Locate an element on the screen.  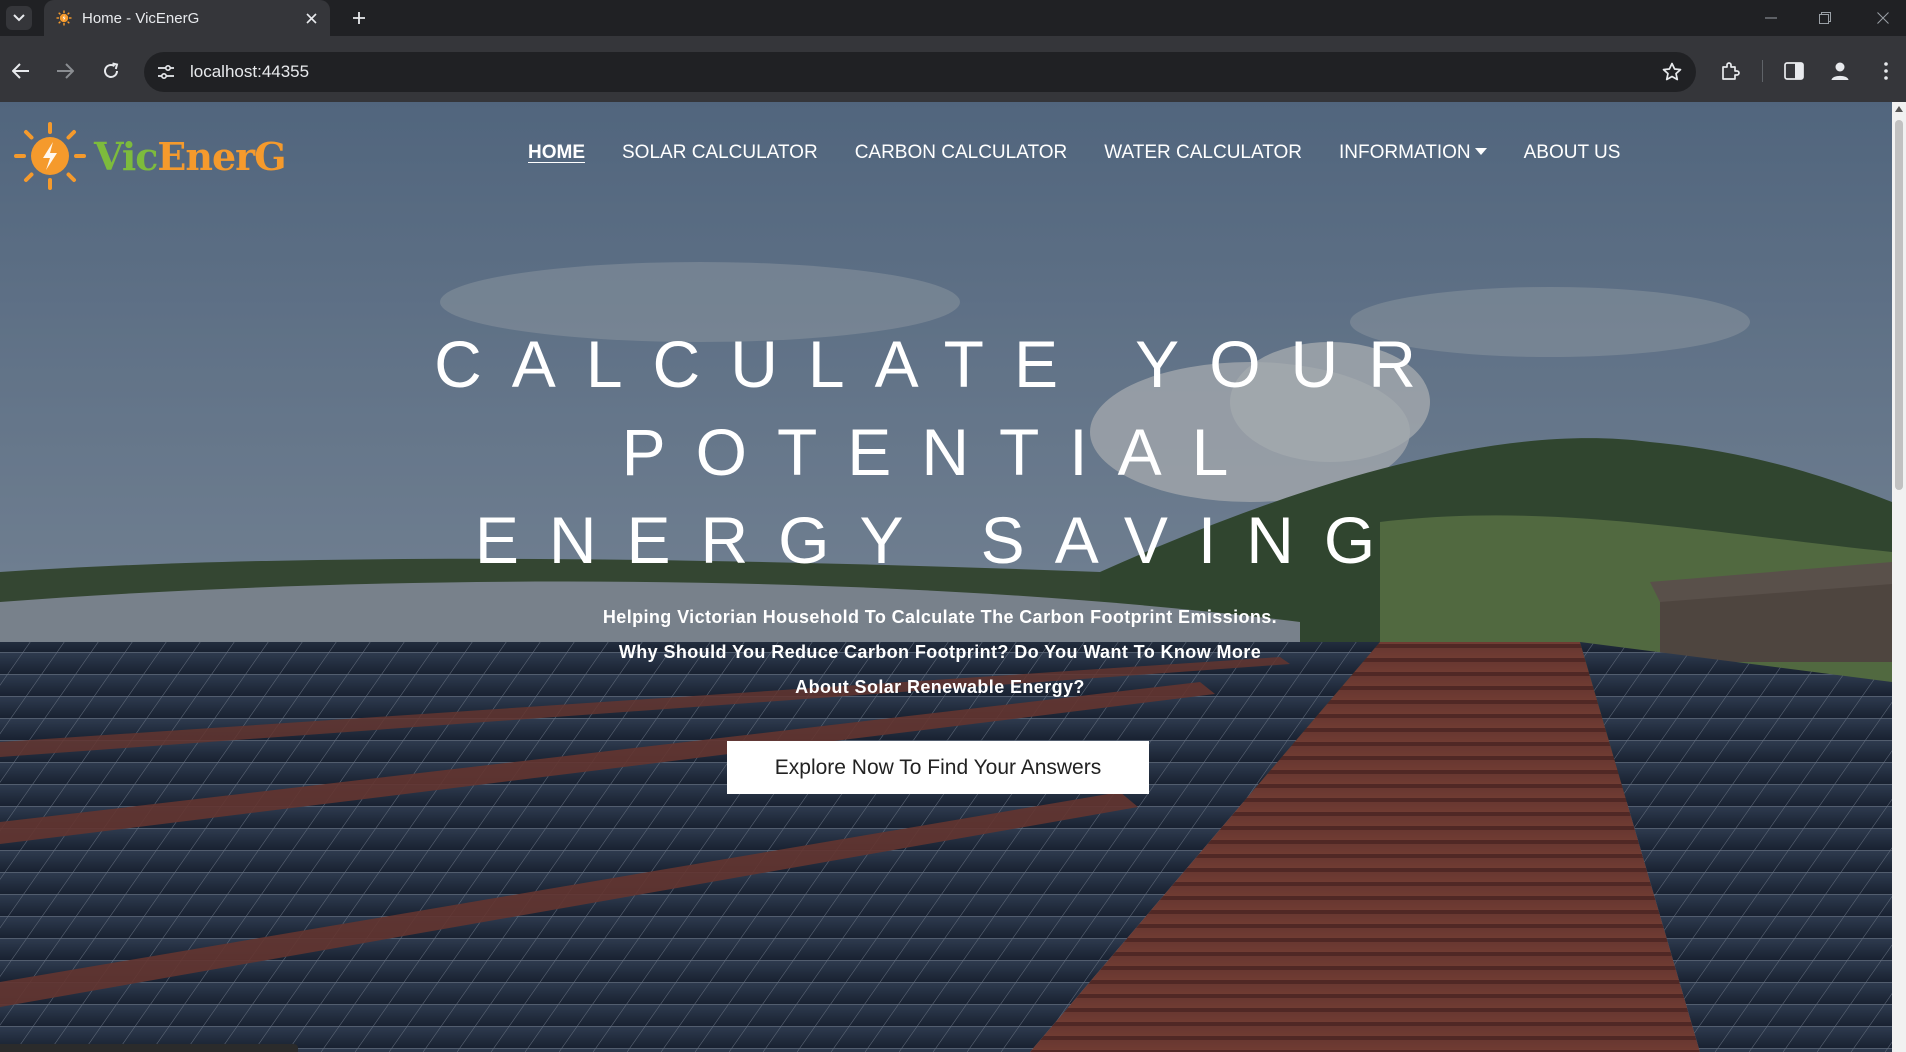
hero-headline-line-2: POTENTIAL is located at coordinates (940, 452).